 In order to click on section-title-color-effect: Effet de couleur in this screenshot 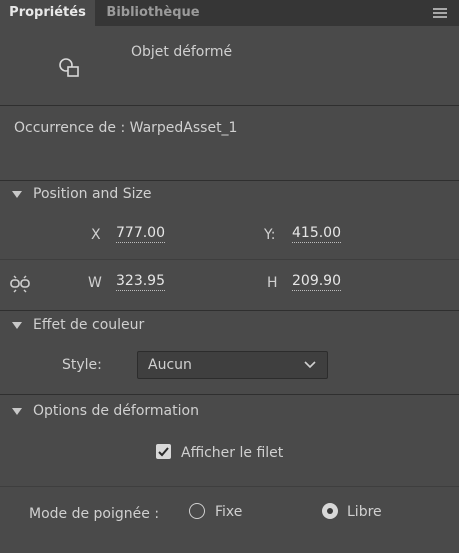, I will do `click(88, 325)`.